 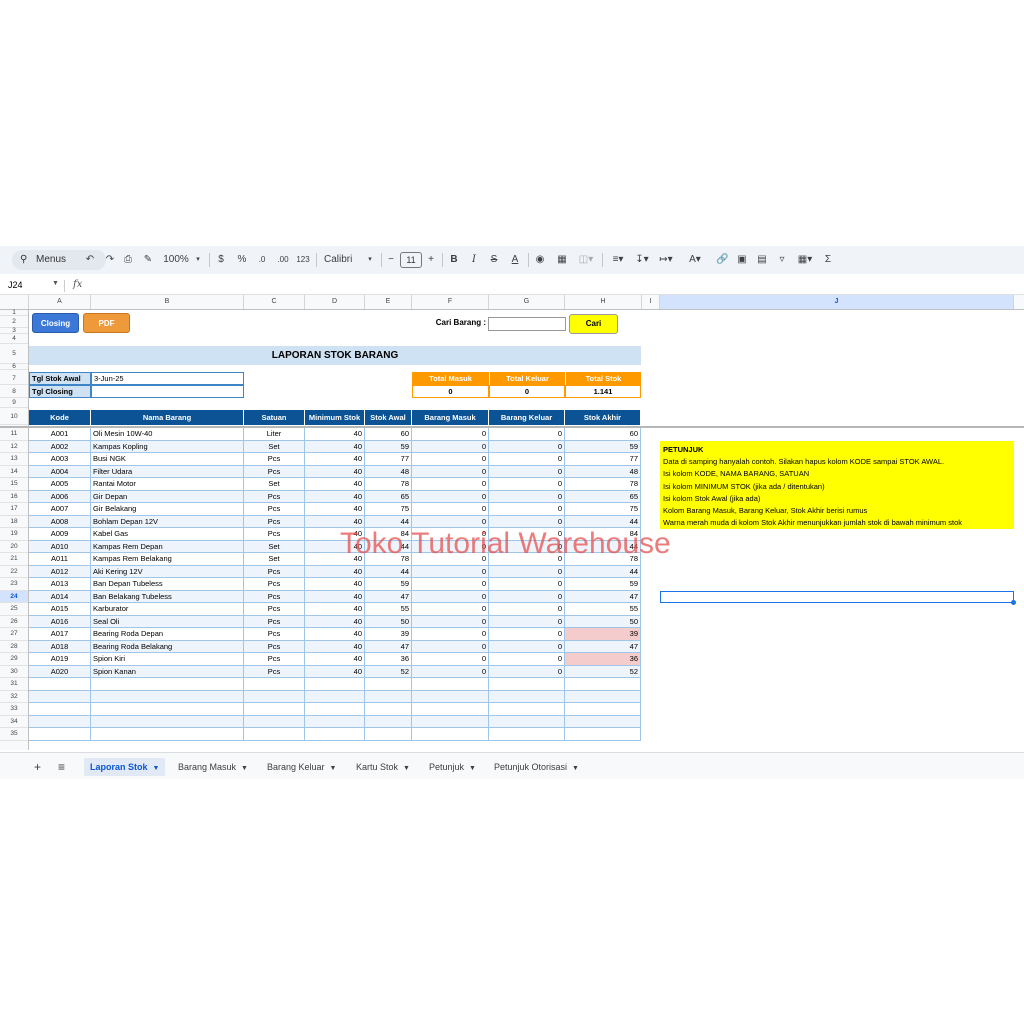 I want to click on table-cell: Kampas Kopling, so click(x=167, y=446).